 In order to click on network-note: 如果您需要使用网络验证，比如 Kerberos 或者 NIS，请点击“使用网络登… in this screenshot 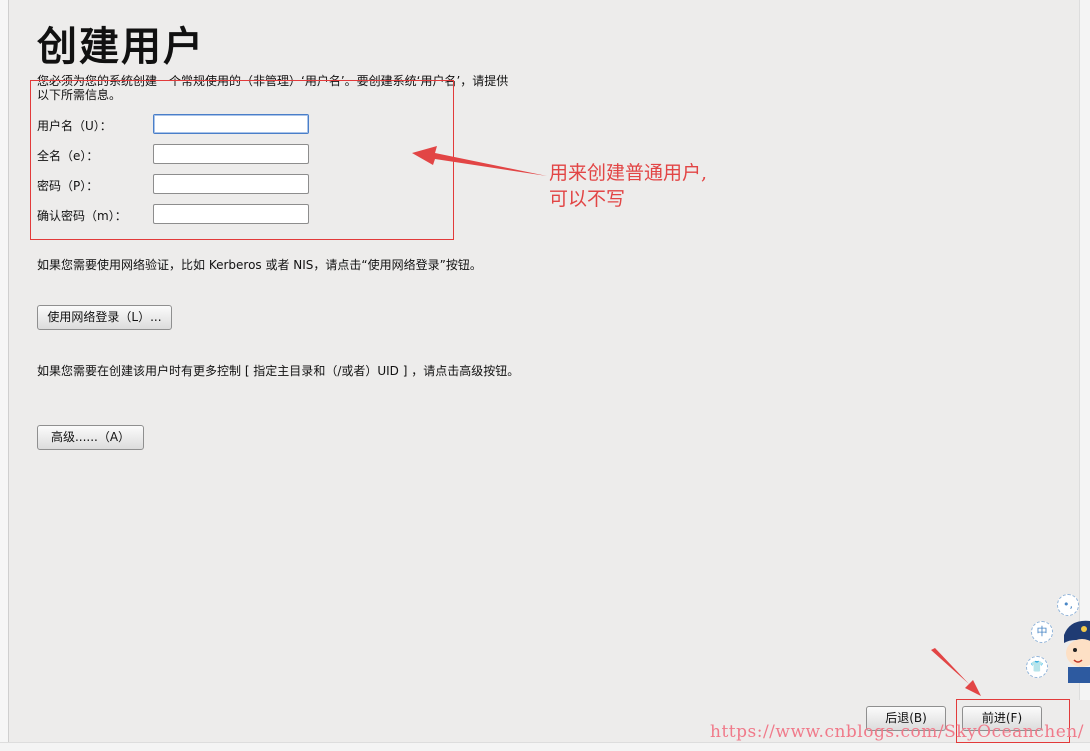, I will do `click(259, 265)`.